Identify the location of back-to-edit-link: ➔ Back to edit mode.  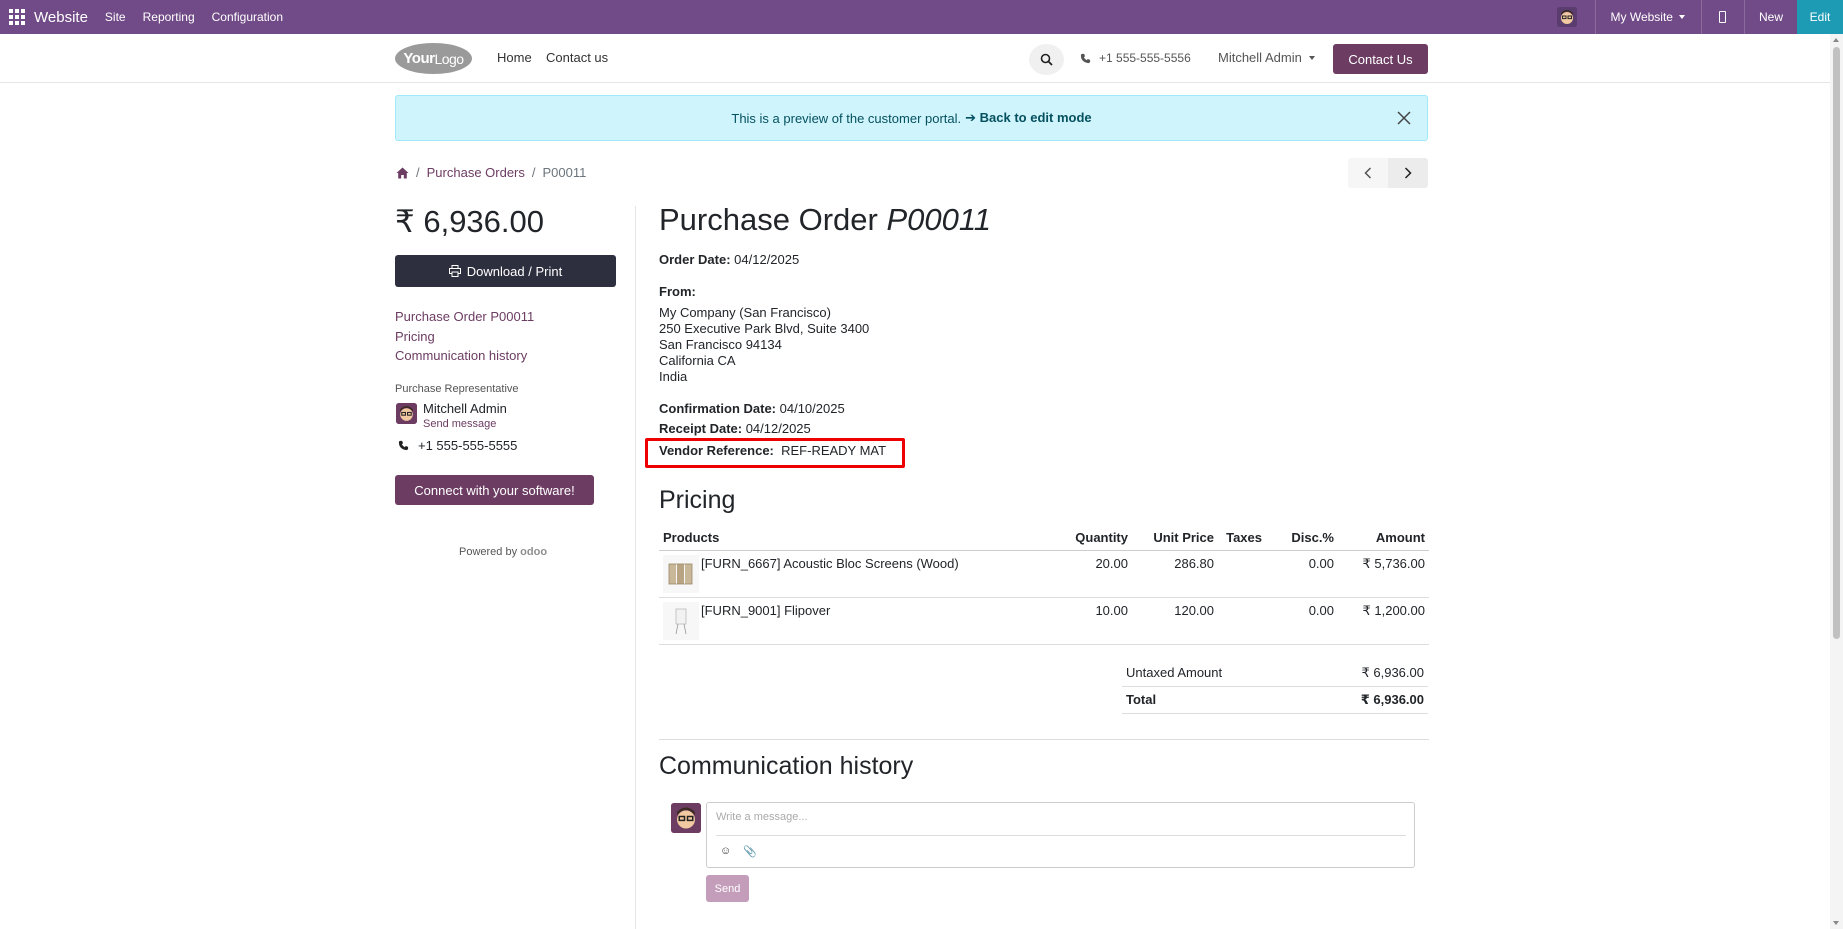
(1028, 118).